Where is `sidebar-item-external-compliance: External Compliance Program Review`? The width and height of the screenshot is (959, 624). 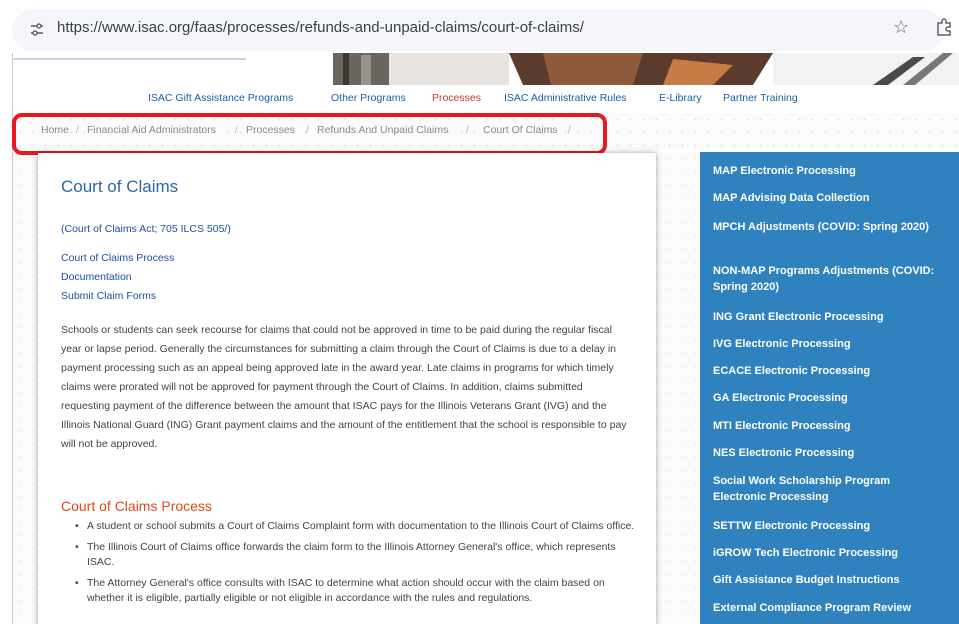 sidebar-item-external-compliance: External Compliance Program Review is located at coordinates (827, 608).